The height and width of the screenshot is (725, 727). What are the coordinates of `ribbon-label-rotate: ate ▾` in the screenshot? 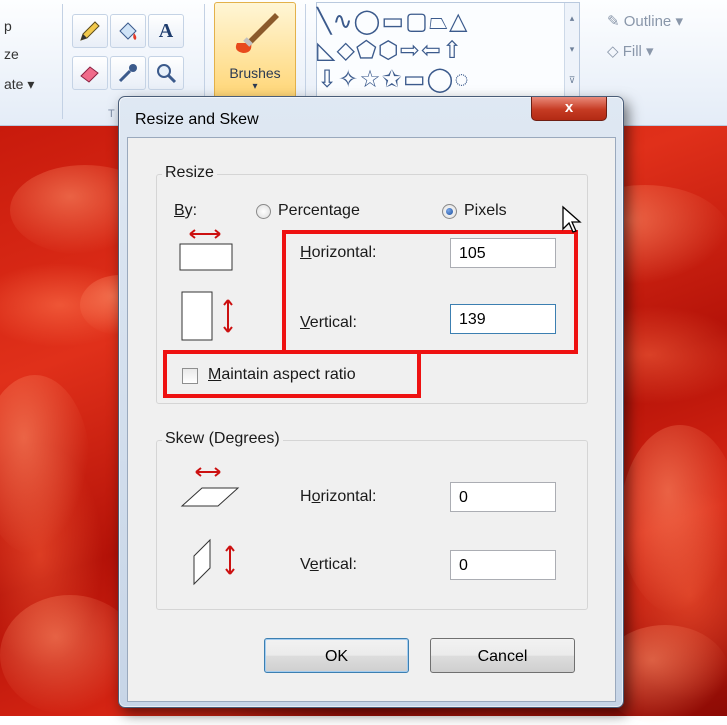 It's located at (19, 84).